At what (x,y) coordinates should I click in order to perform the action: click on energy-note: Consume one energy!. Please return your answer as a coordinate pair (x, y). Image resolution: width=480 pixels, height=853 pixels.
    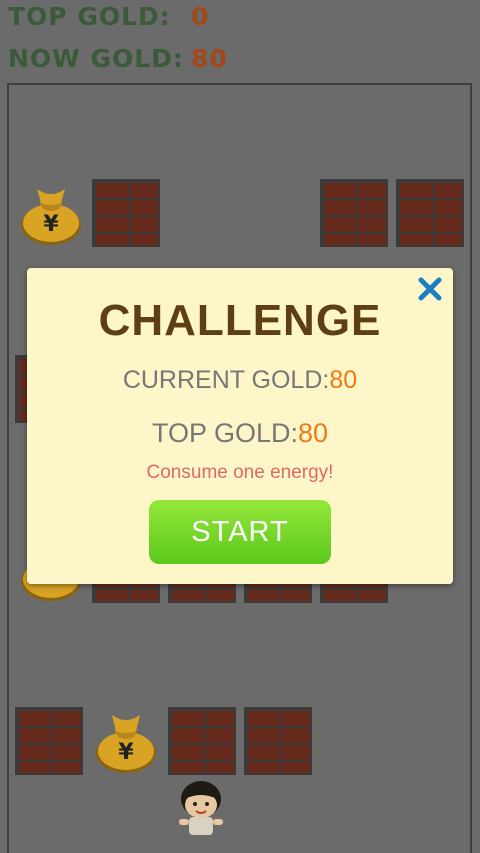
    Looking at the image, I should click on (240, 472).